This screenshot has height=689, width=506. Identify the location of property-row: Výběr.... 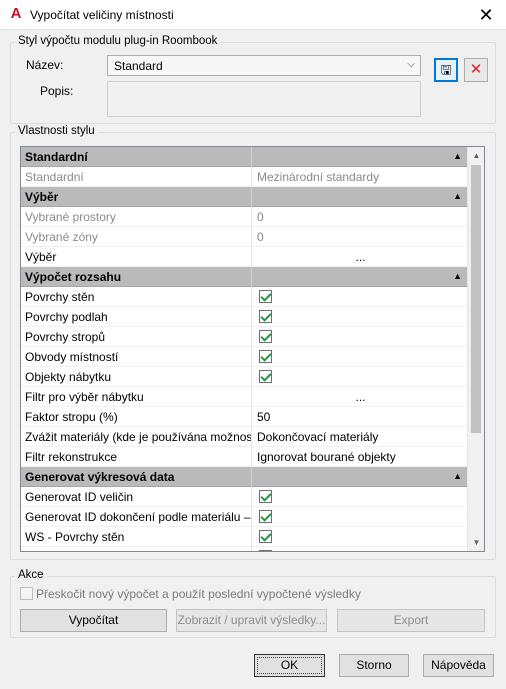
(252, 257).